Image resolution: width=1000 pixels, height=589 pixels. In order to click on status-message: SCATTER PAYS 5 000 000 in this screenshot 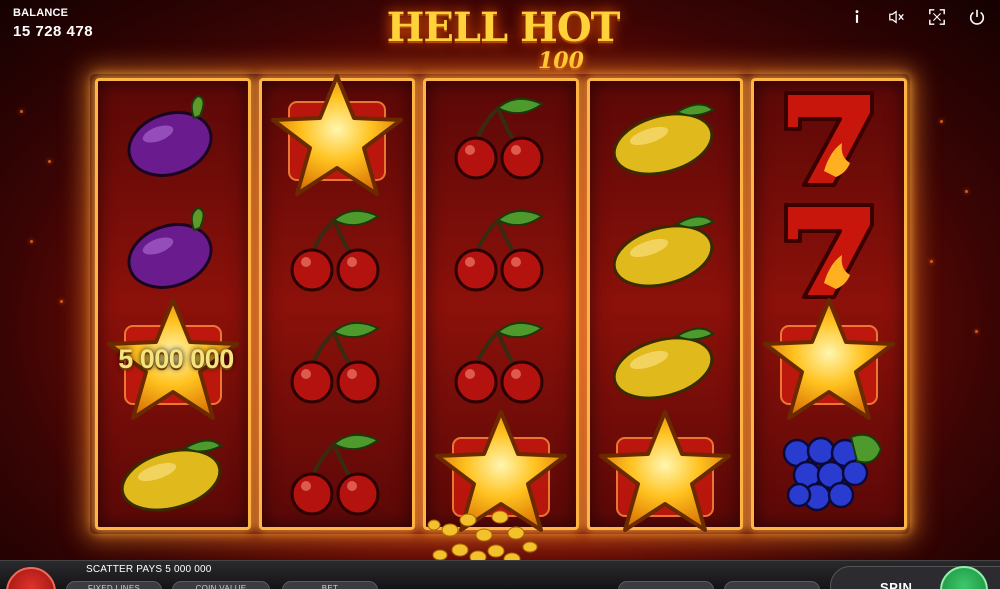, I will do `click(149, 569)`.